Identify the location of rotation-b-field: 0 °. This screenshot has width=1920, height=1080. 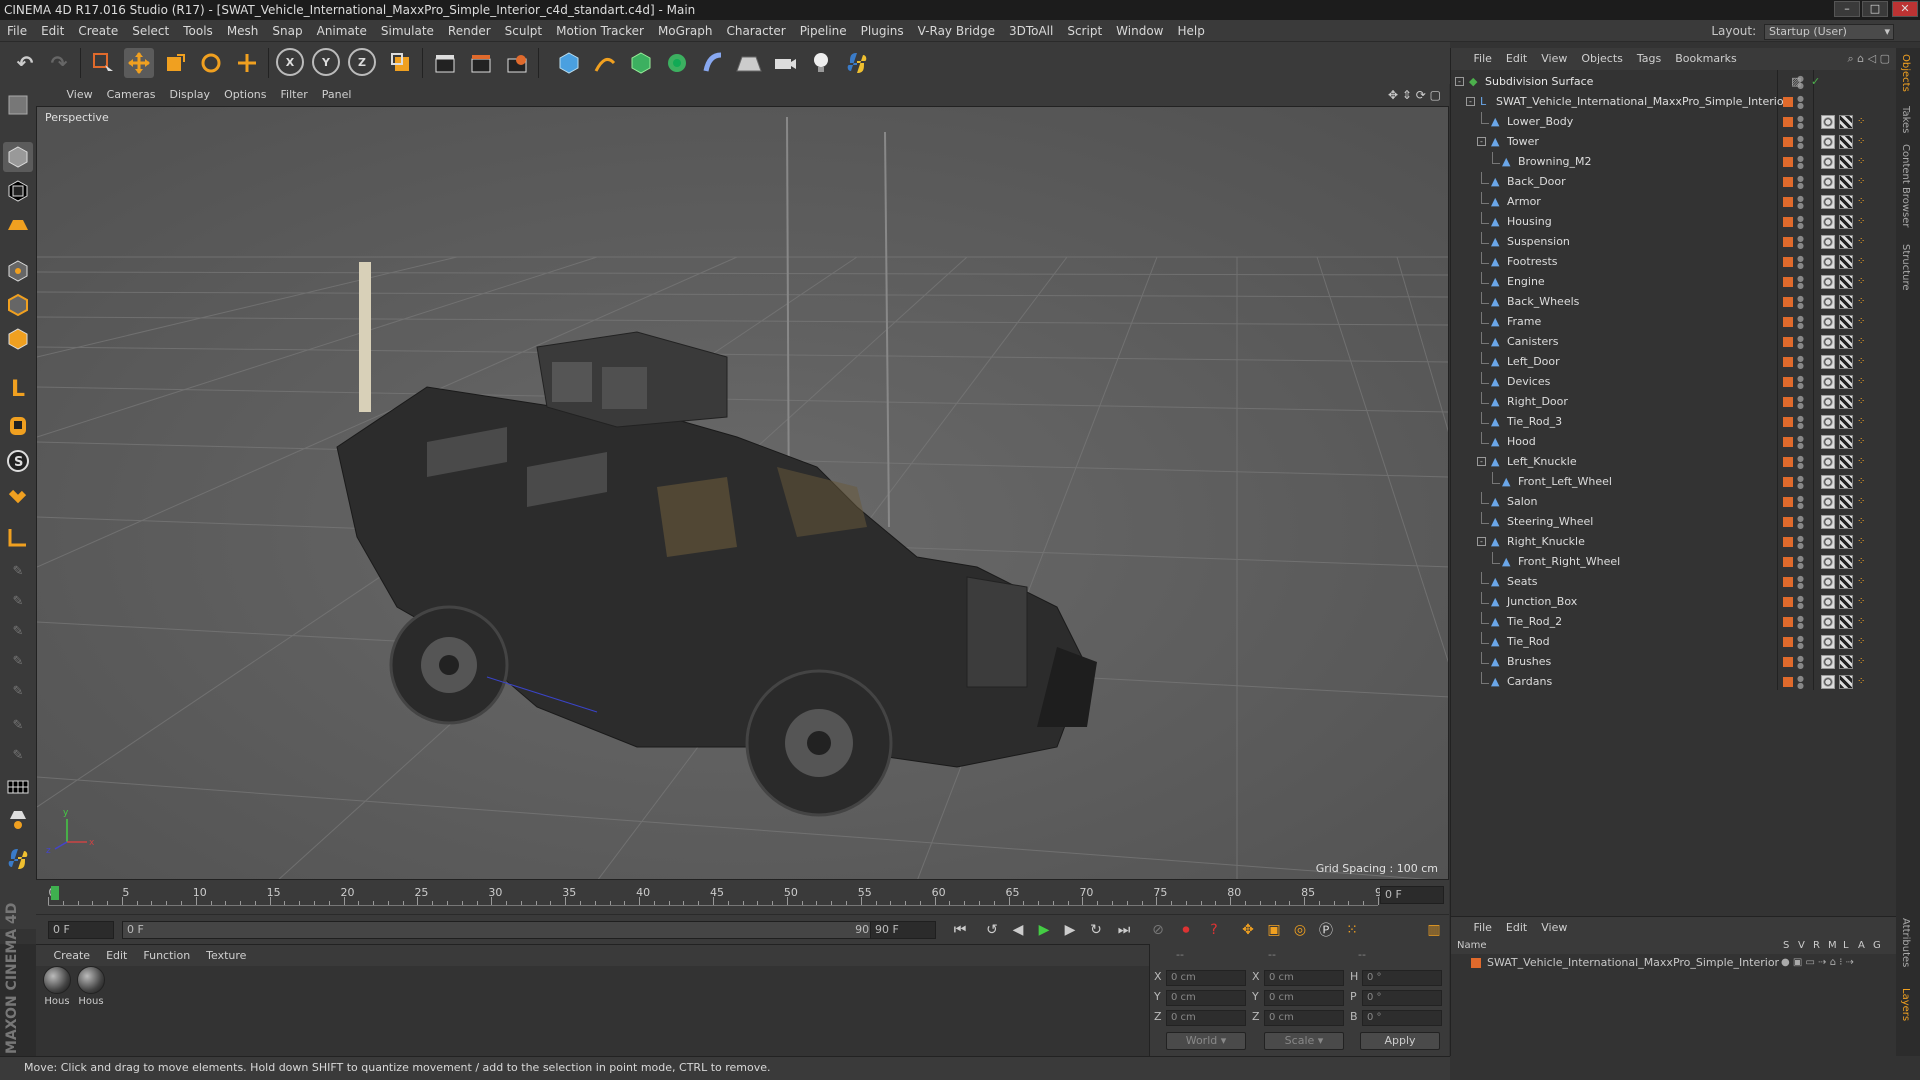
(1402, 1018).